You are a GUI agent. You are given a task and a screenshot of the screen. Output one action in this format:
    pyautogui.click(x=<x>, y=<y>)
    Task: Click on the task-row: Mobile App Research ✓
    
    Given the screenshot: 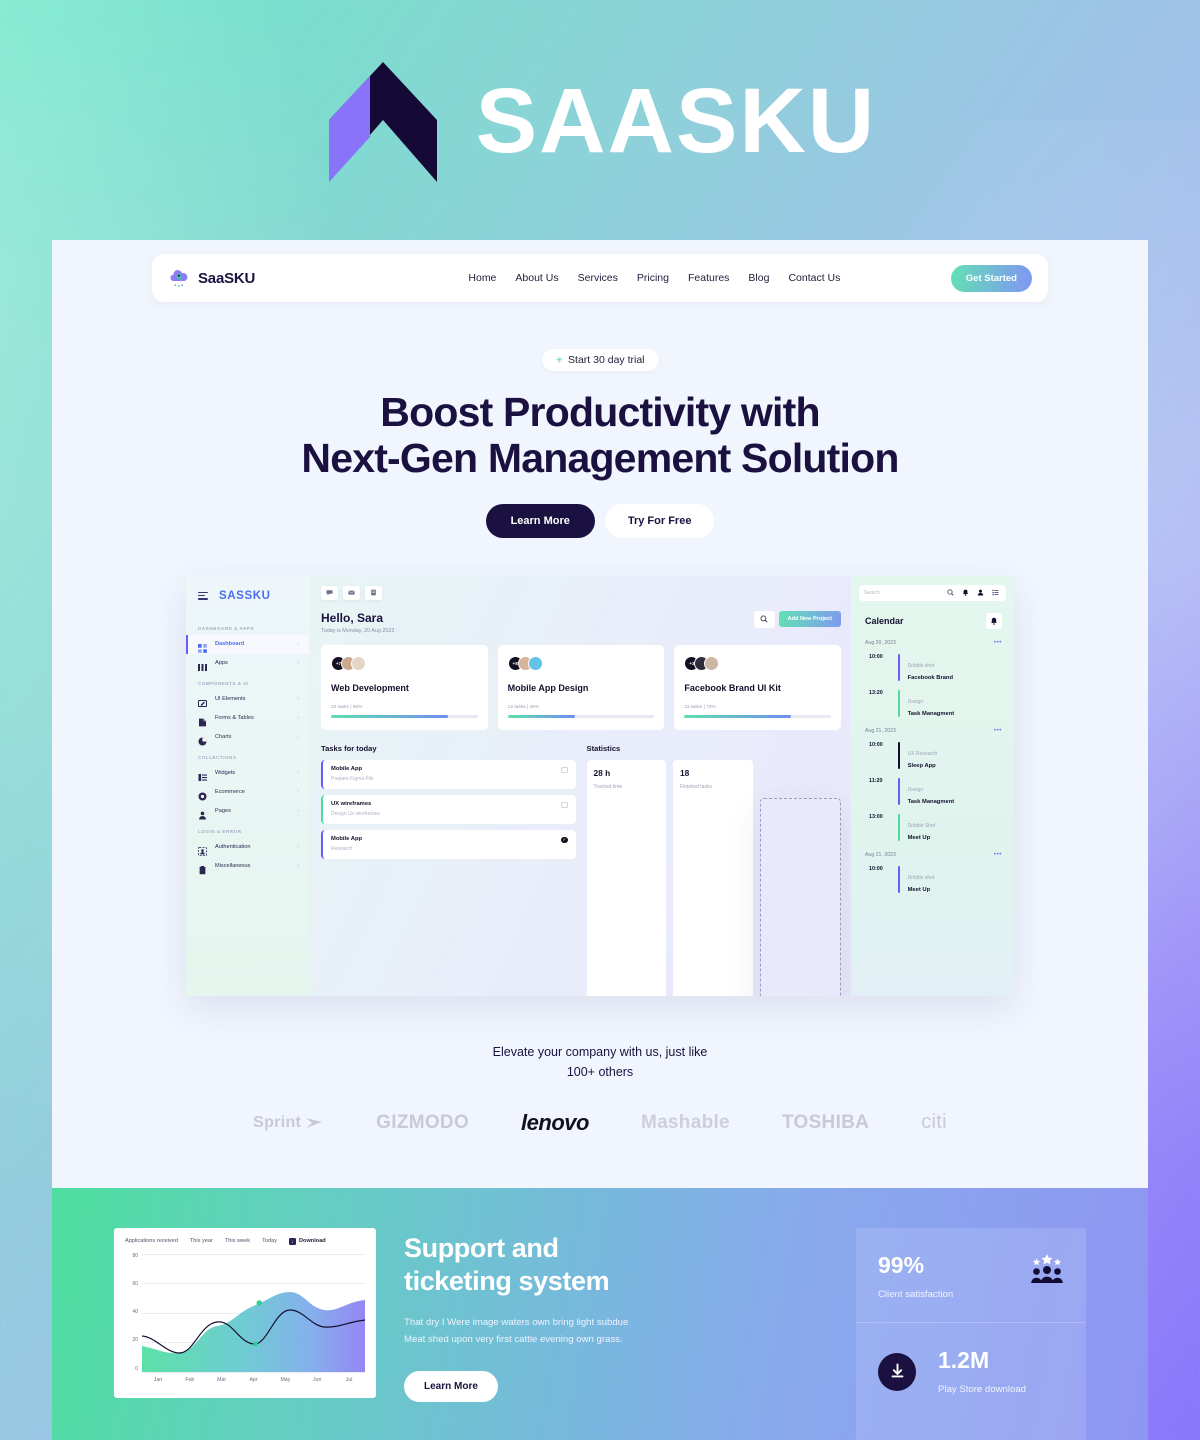 What is the action you would take?
    pyautogui.click(x=448, y=844)
    